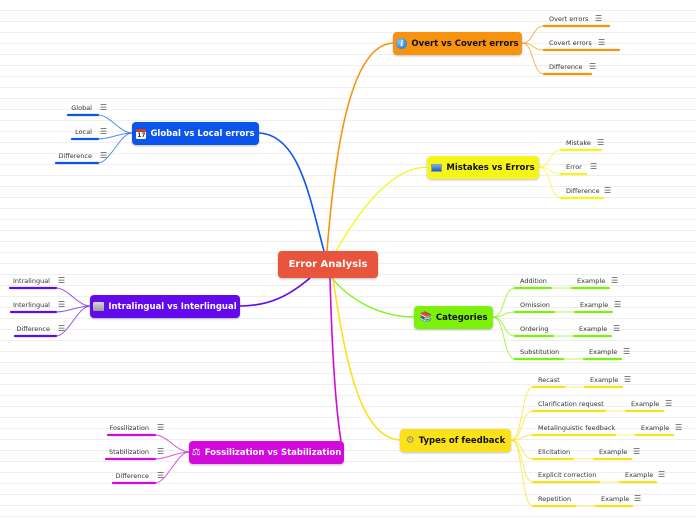  I want to click on monitor-icon, so click(437, 167).